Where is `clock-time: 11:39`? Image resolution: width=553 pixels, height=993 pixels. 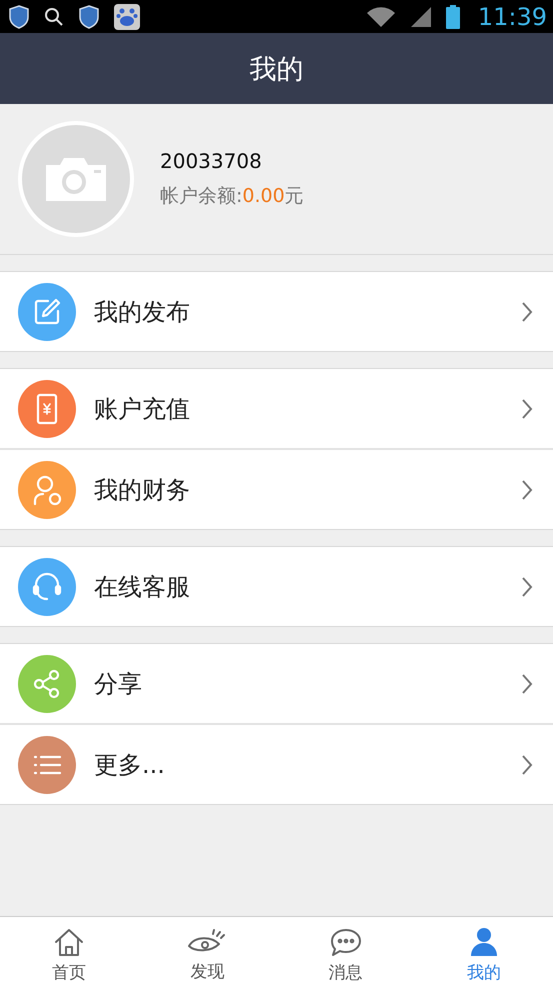
clock-time: 11:39 is located at coordinates (512, 16).